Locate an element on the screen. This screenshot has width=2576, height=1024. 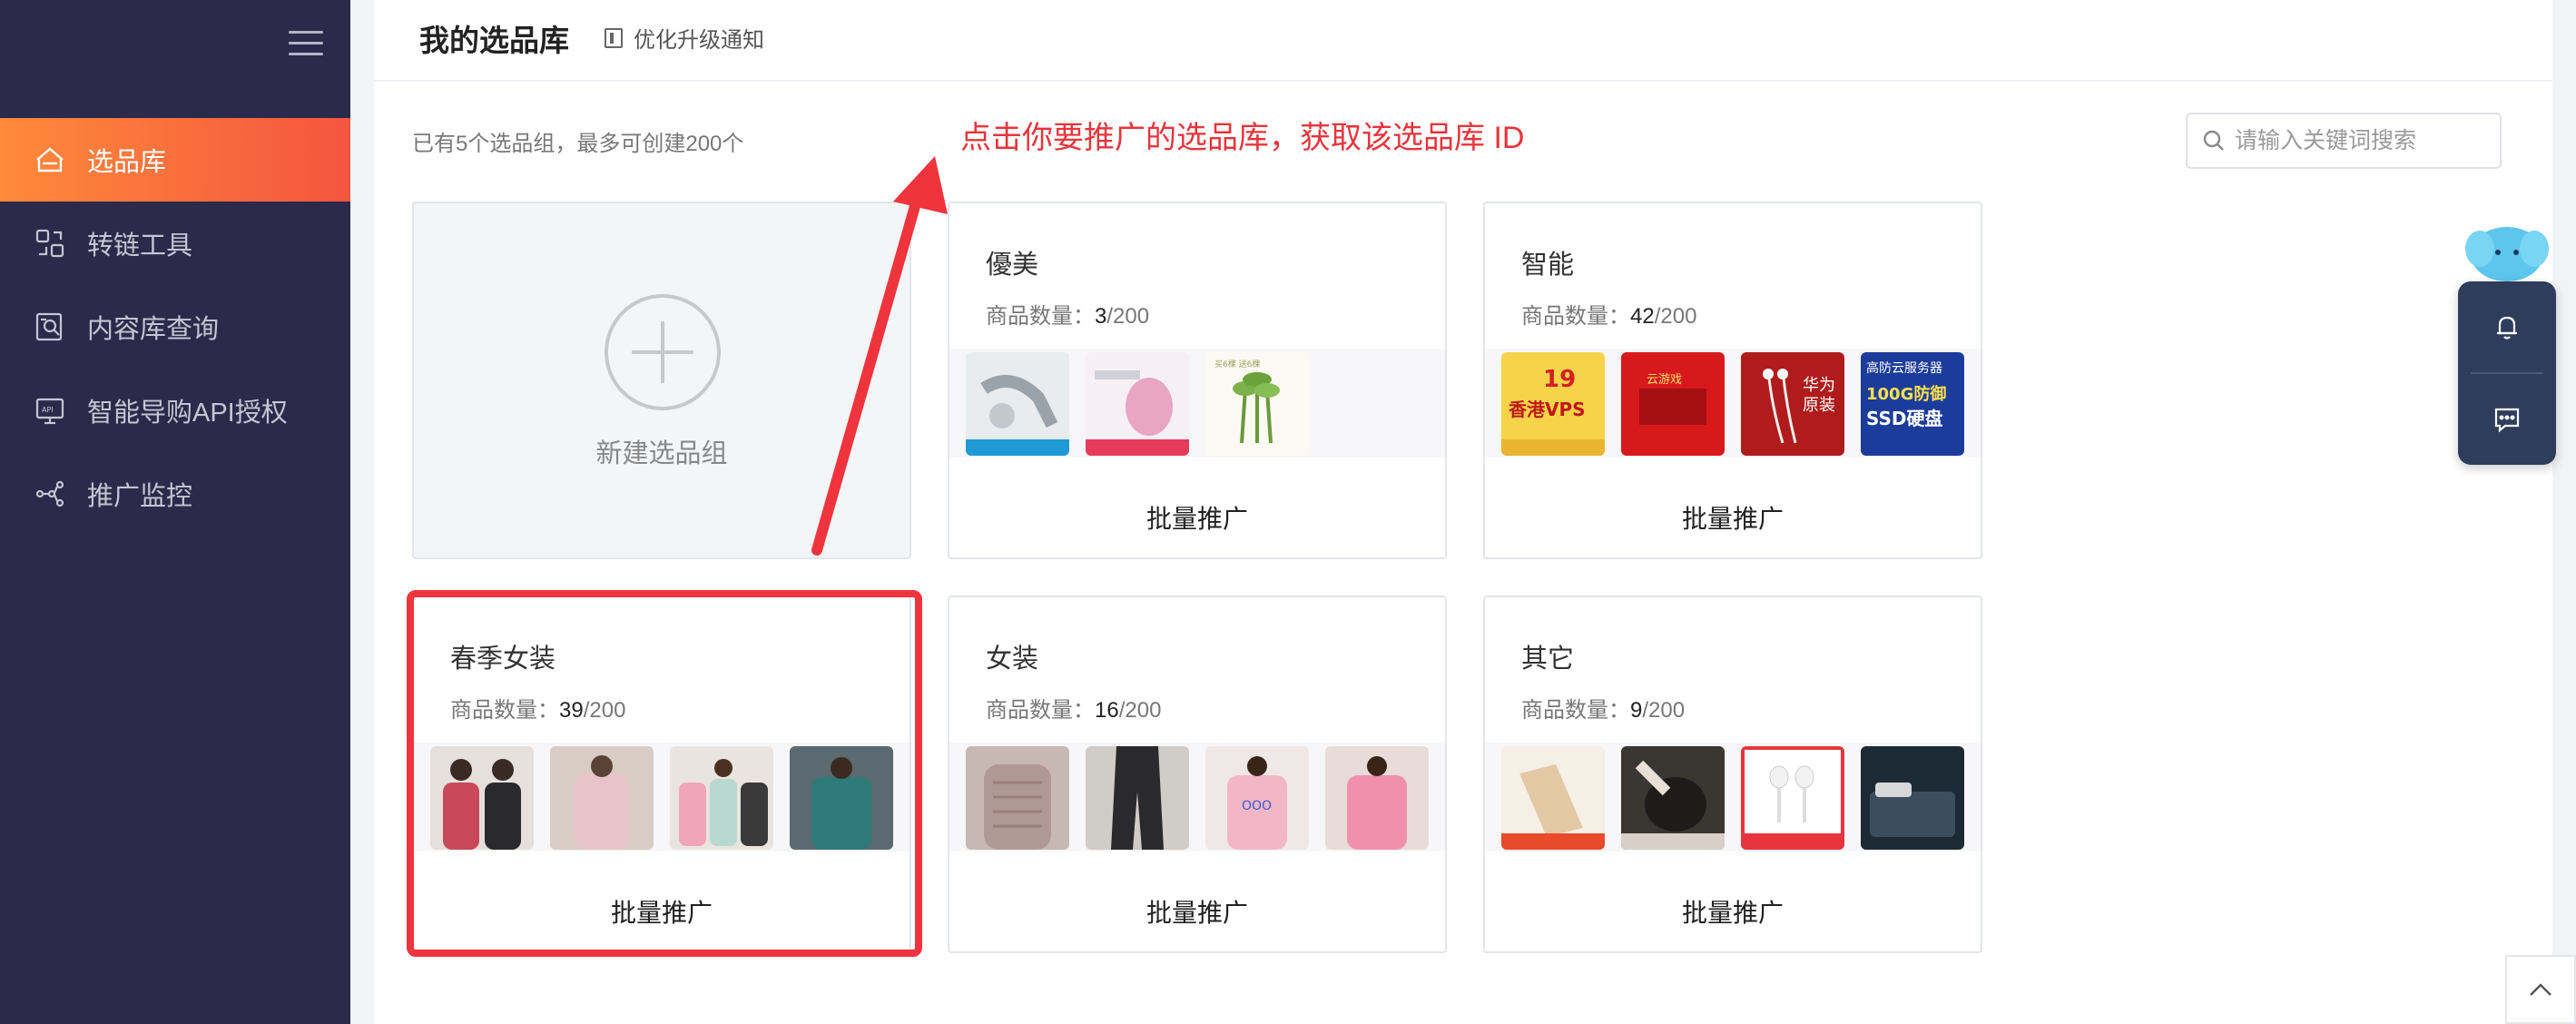
product-thumbnail: 买6棵 送6棵 is located at coordinates (1257, 404).